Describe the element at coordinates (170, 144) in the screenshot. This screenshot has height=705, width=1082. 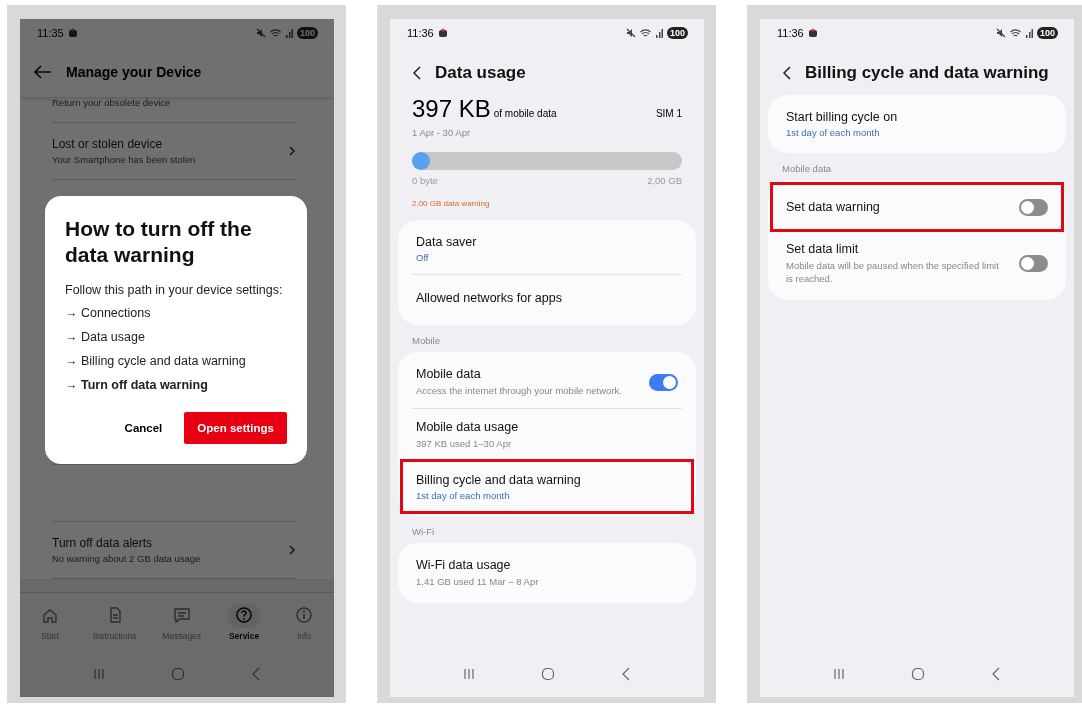
I see `list-item-title: Lost or stolen device` at that location.